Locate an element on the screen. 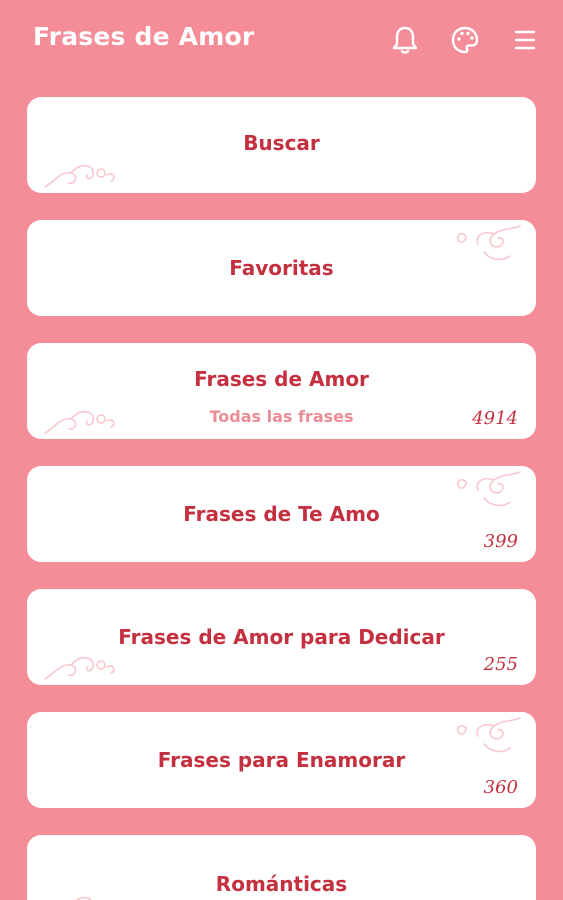  category-card-frases-de-amor: Frases de Amor Todas las frases 4914 is located at coordinates (281, 391).